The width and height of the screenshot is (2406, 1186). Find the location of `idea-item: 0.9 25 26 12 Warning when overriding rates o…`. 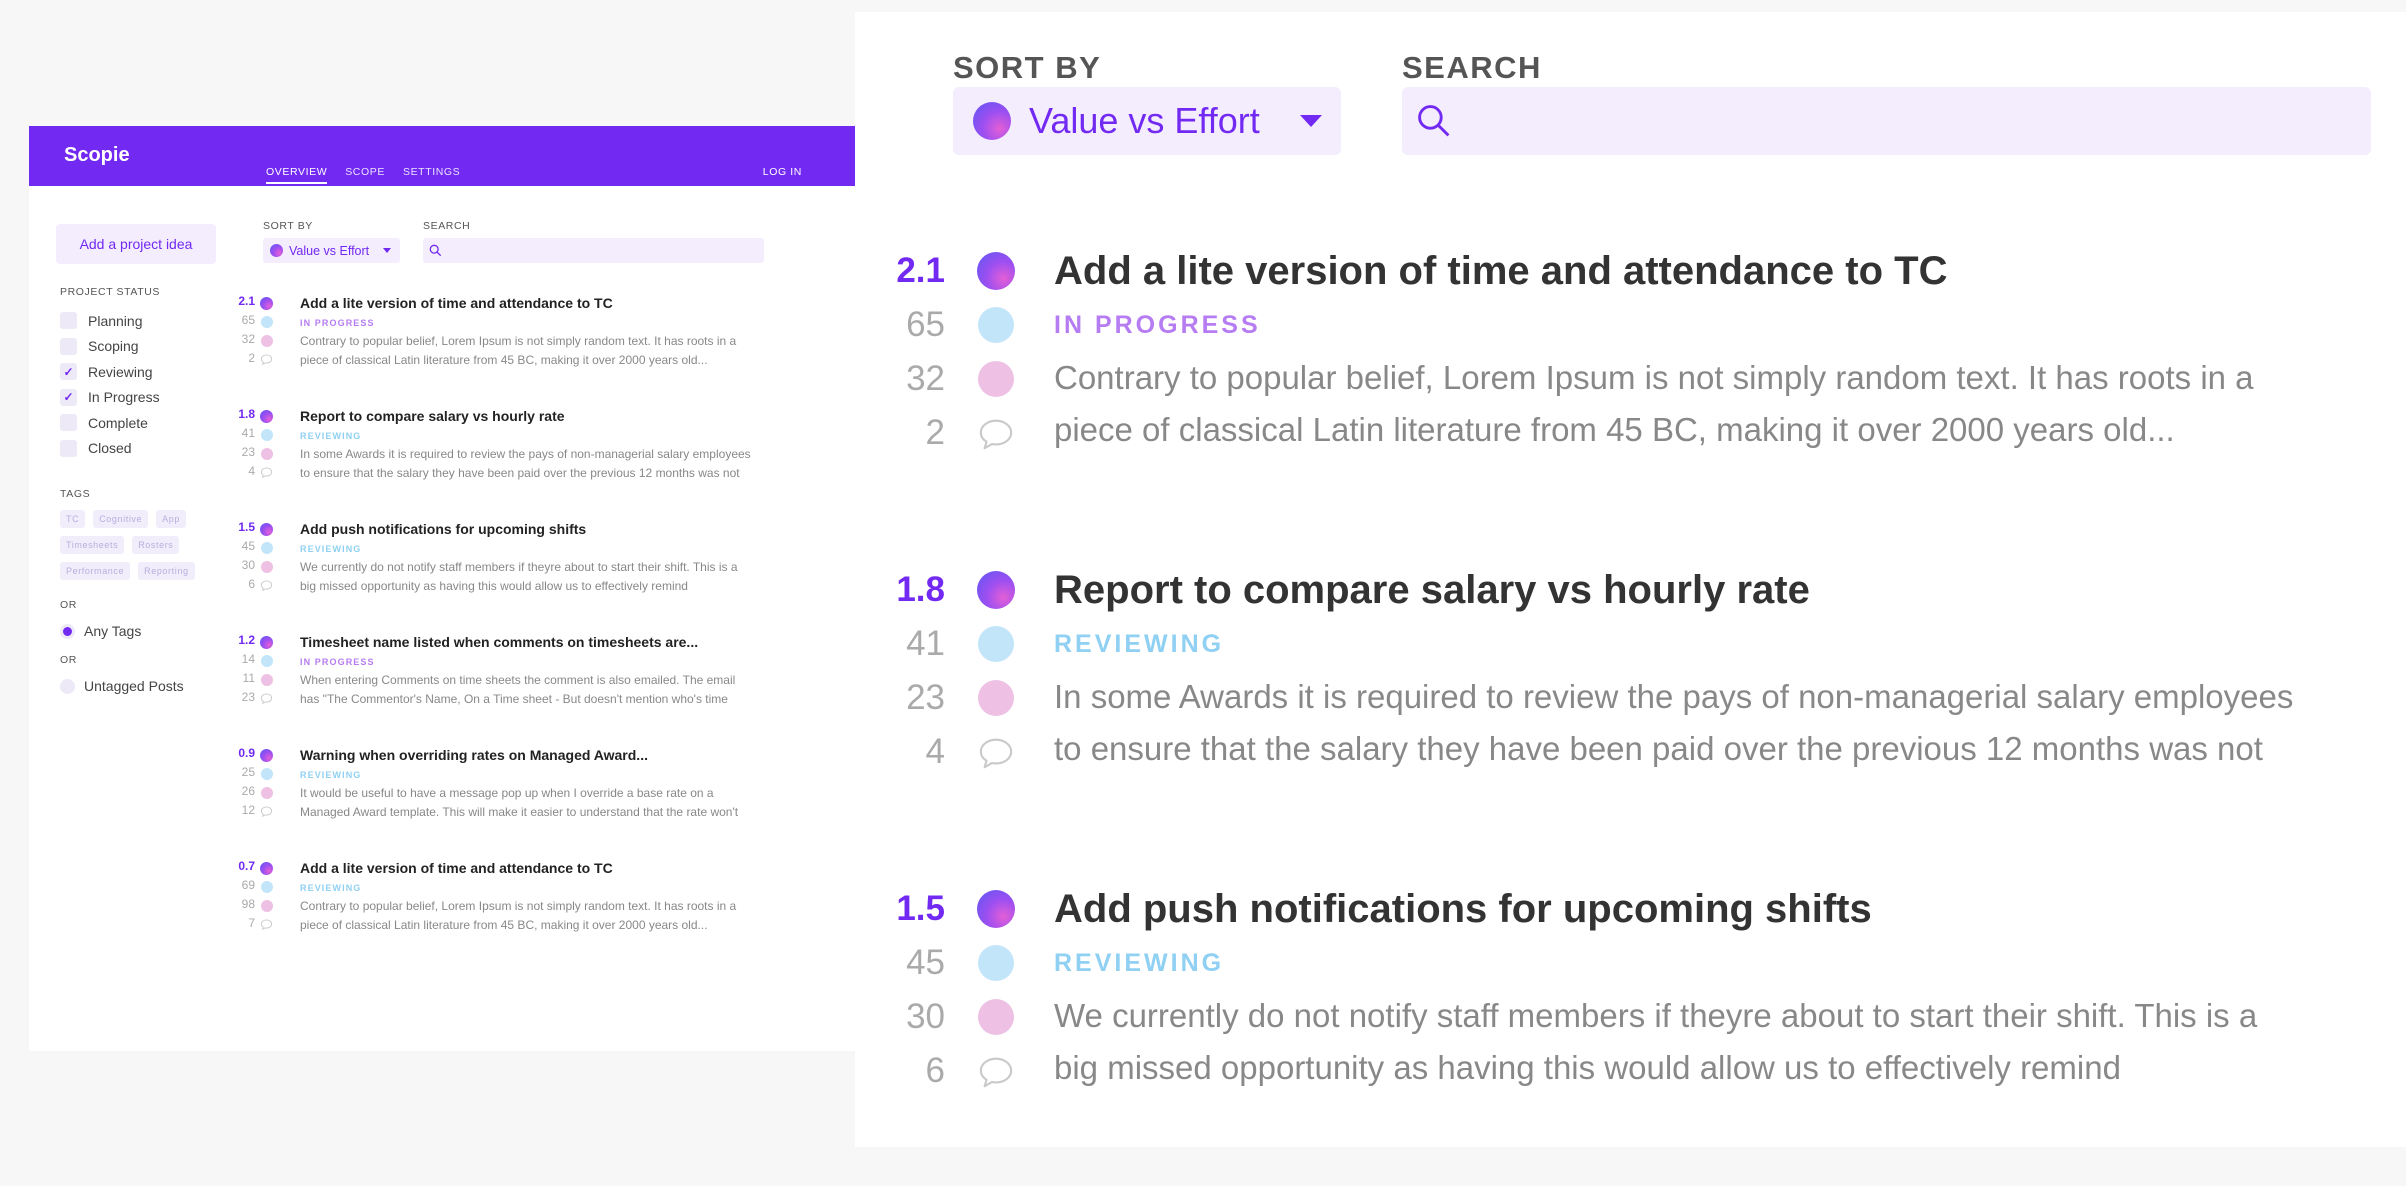

idea-item: 0.9 25 26 12 Warning when overriding rates o… is located at coordinates (442, 802).